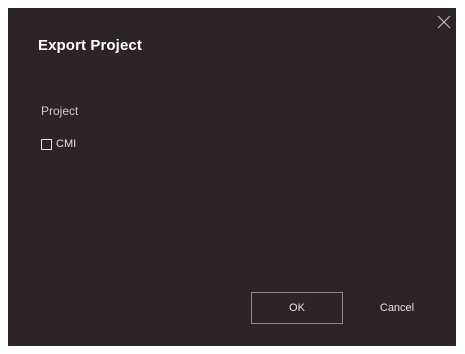 Image resolution: width=465 pixels, height=354 pixels. What do you see at coordinates (297, 308) in the screenshot?
I see `ok-button: OK` at bounding box center [297, 308].